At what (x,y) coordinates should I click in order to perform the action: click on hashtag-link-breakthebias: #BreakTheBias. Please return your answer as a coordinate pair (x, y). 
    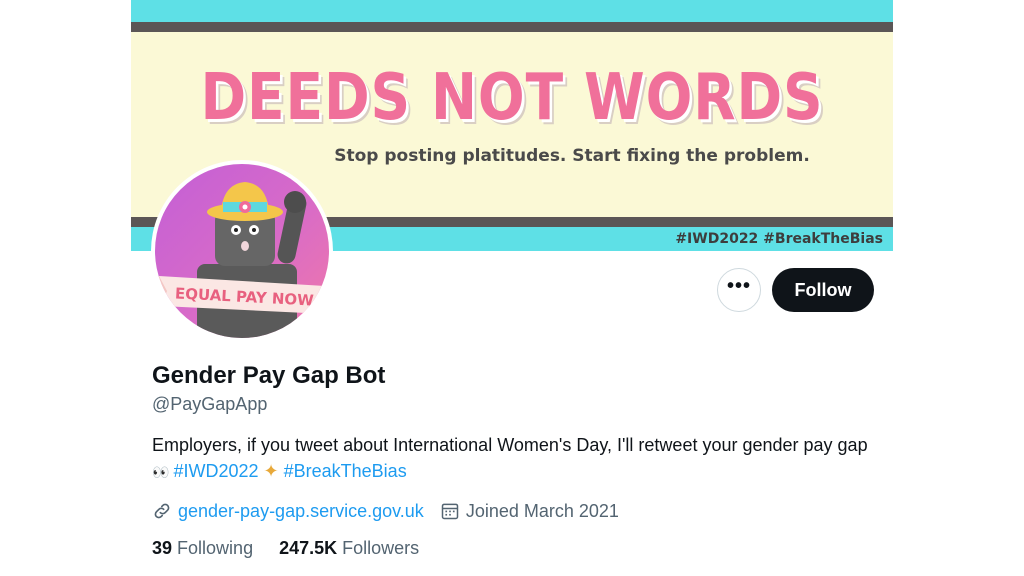
    Looking at the image, I should click on (345, 471).